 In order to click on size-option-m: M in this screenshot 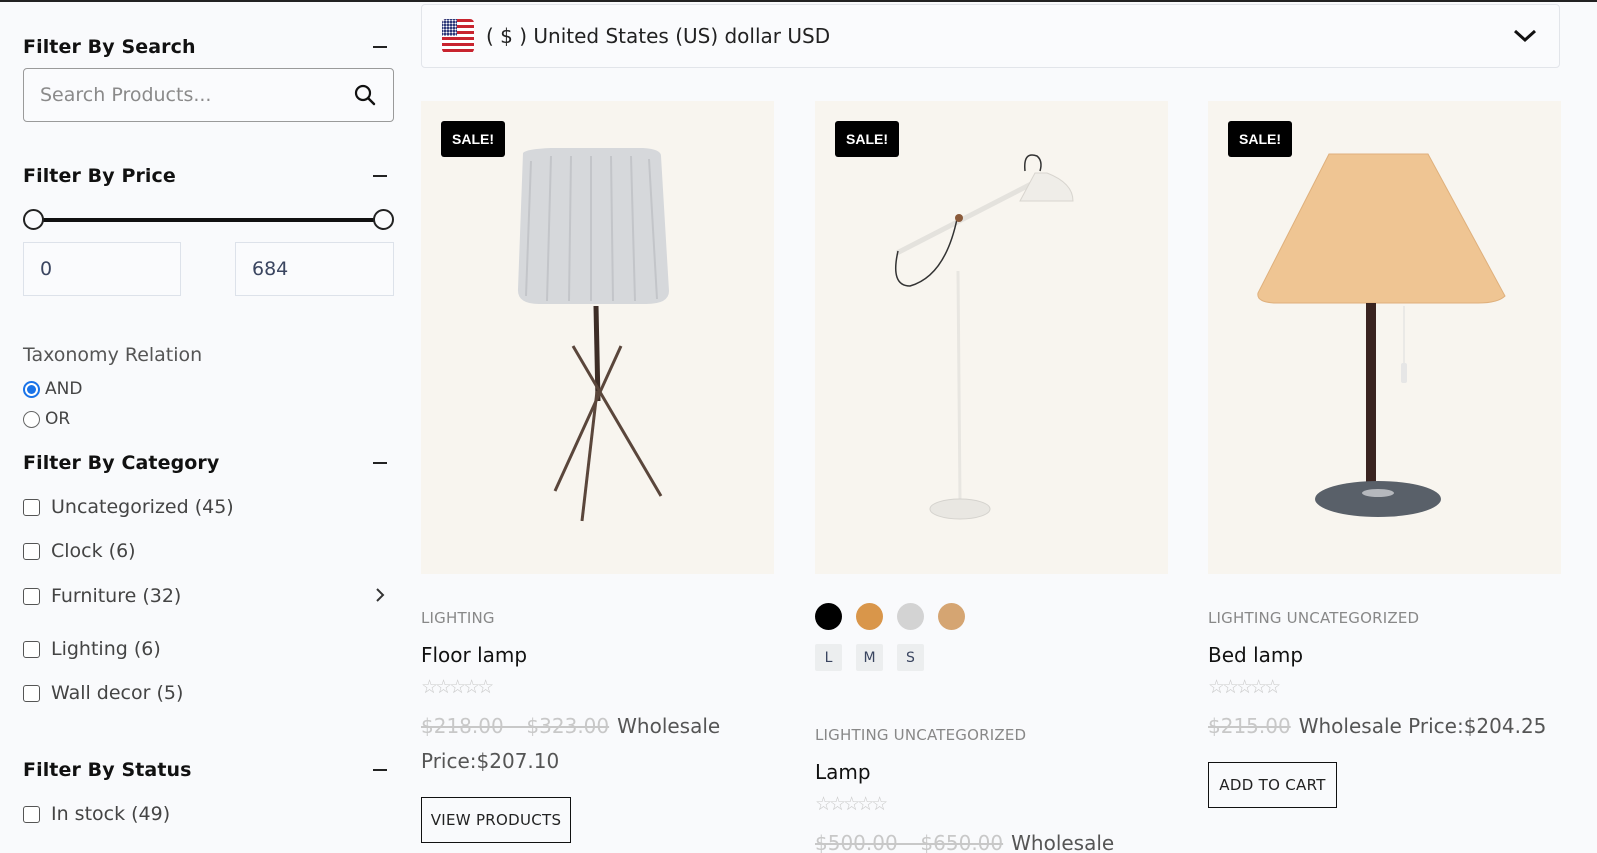, I will do `click(869, 657)`.